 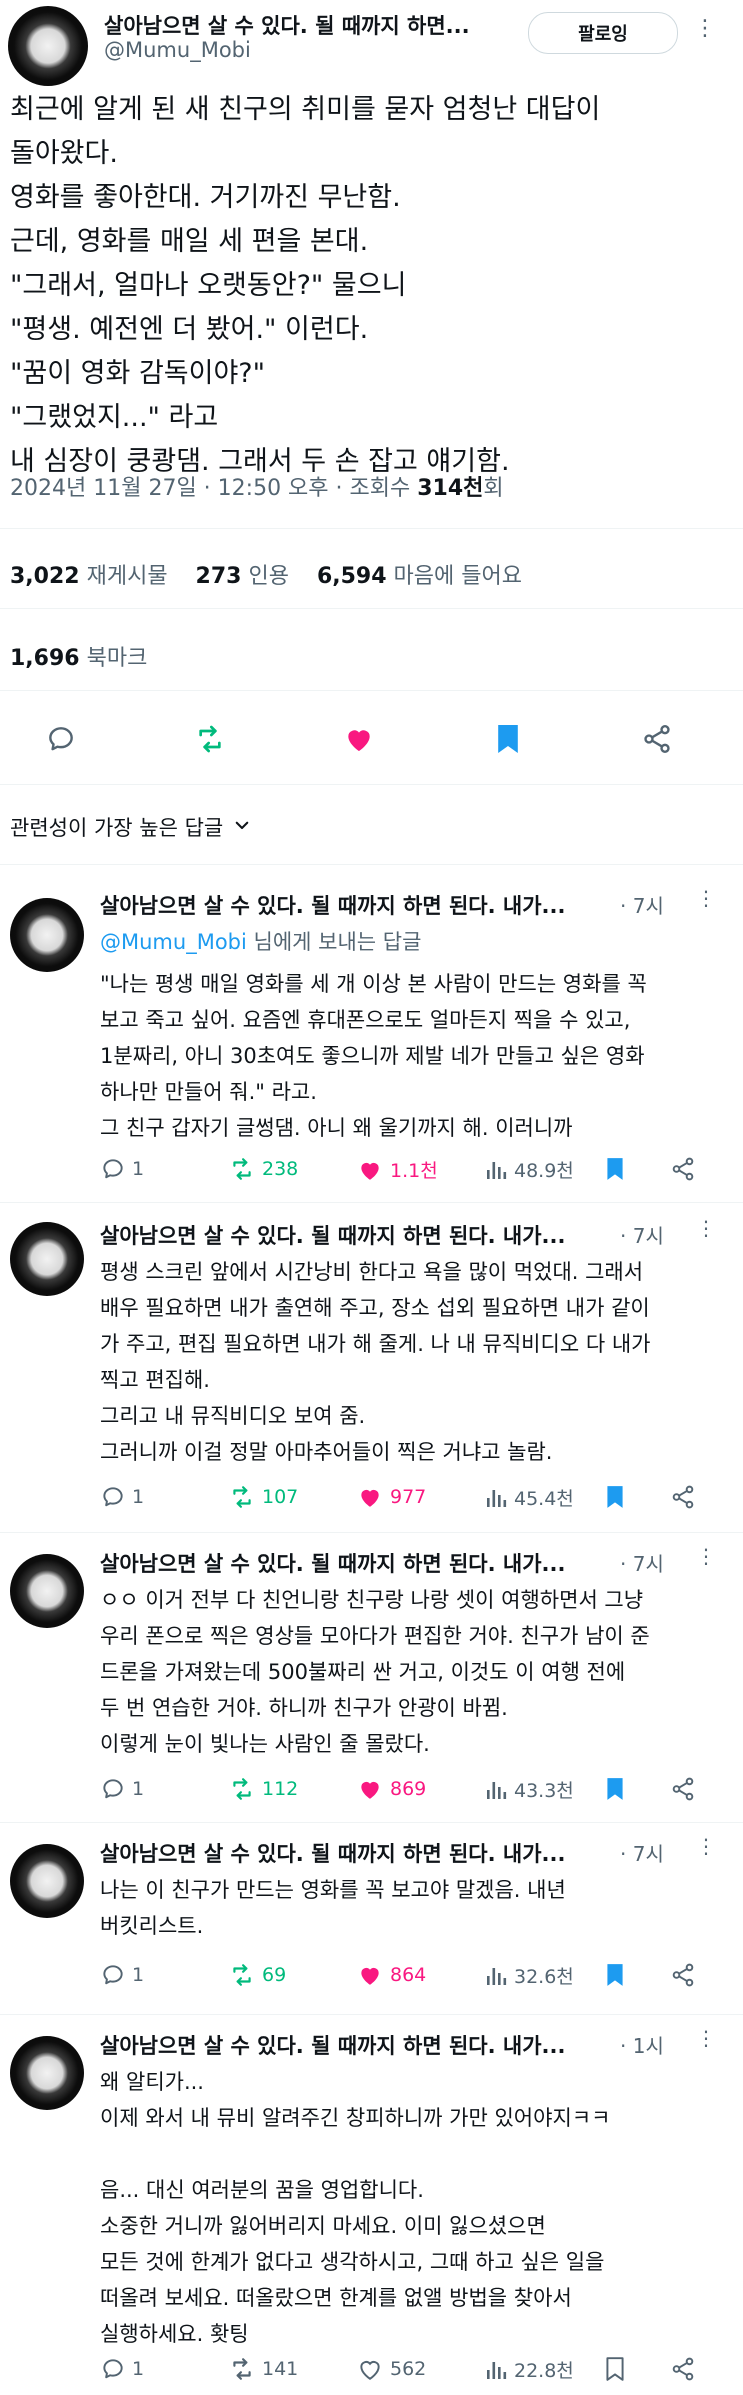 I want to click on reply-icon, so click(x=61, y=739).